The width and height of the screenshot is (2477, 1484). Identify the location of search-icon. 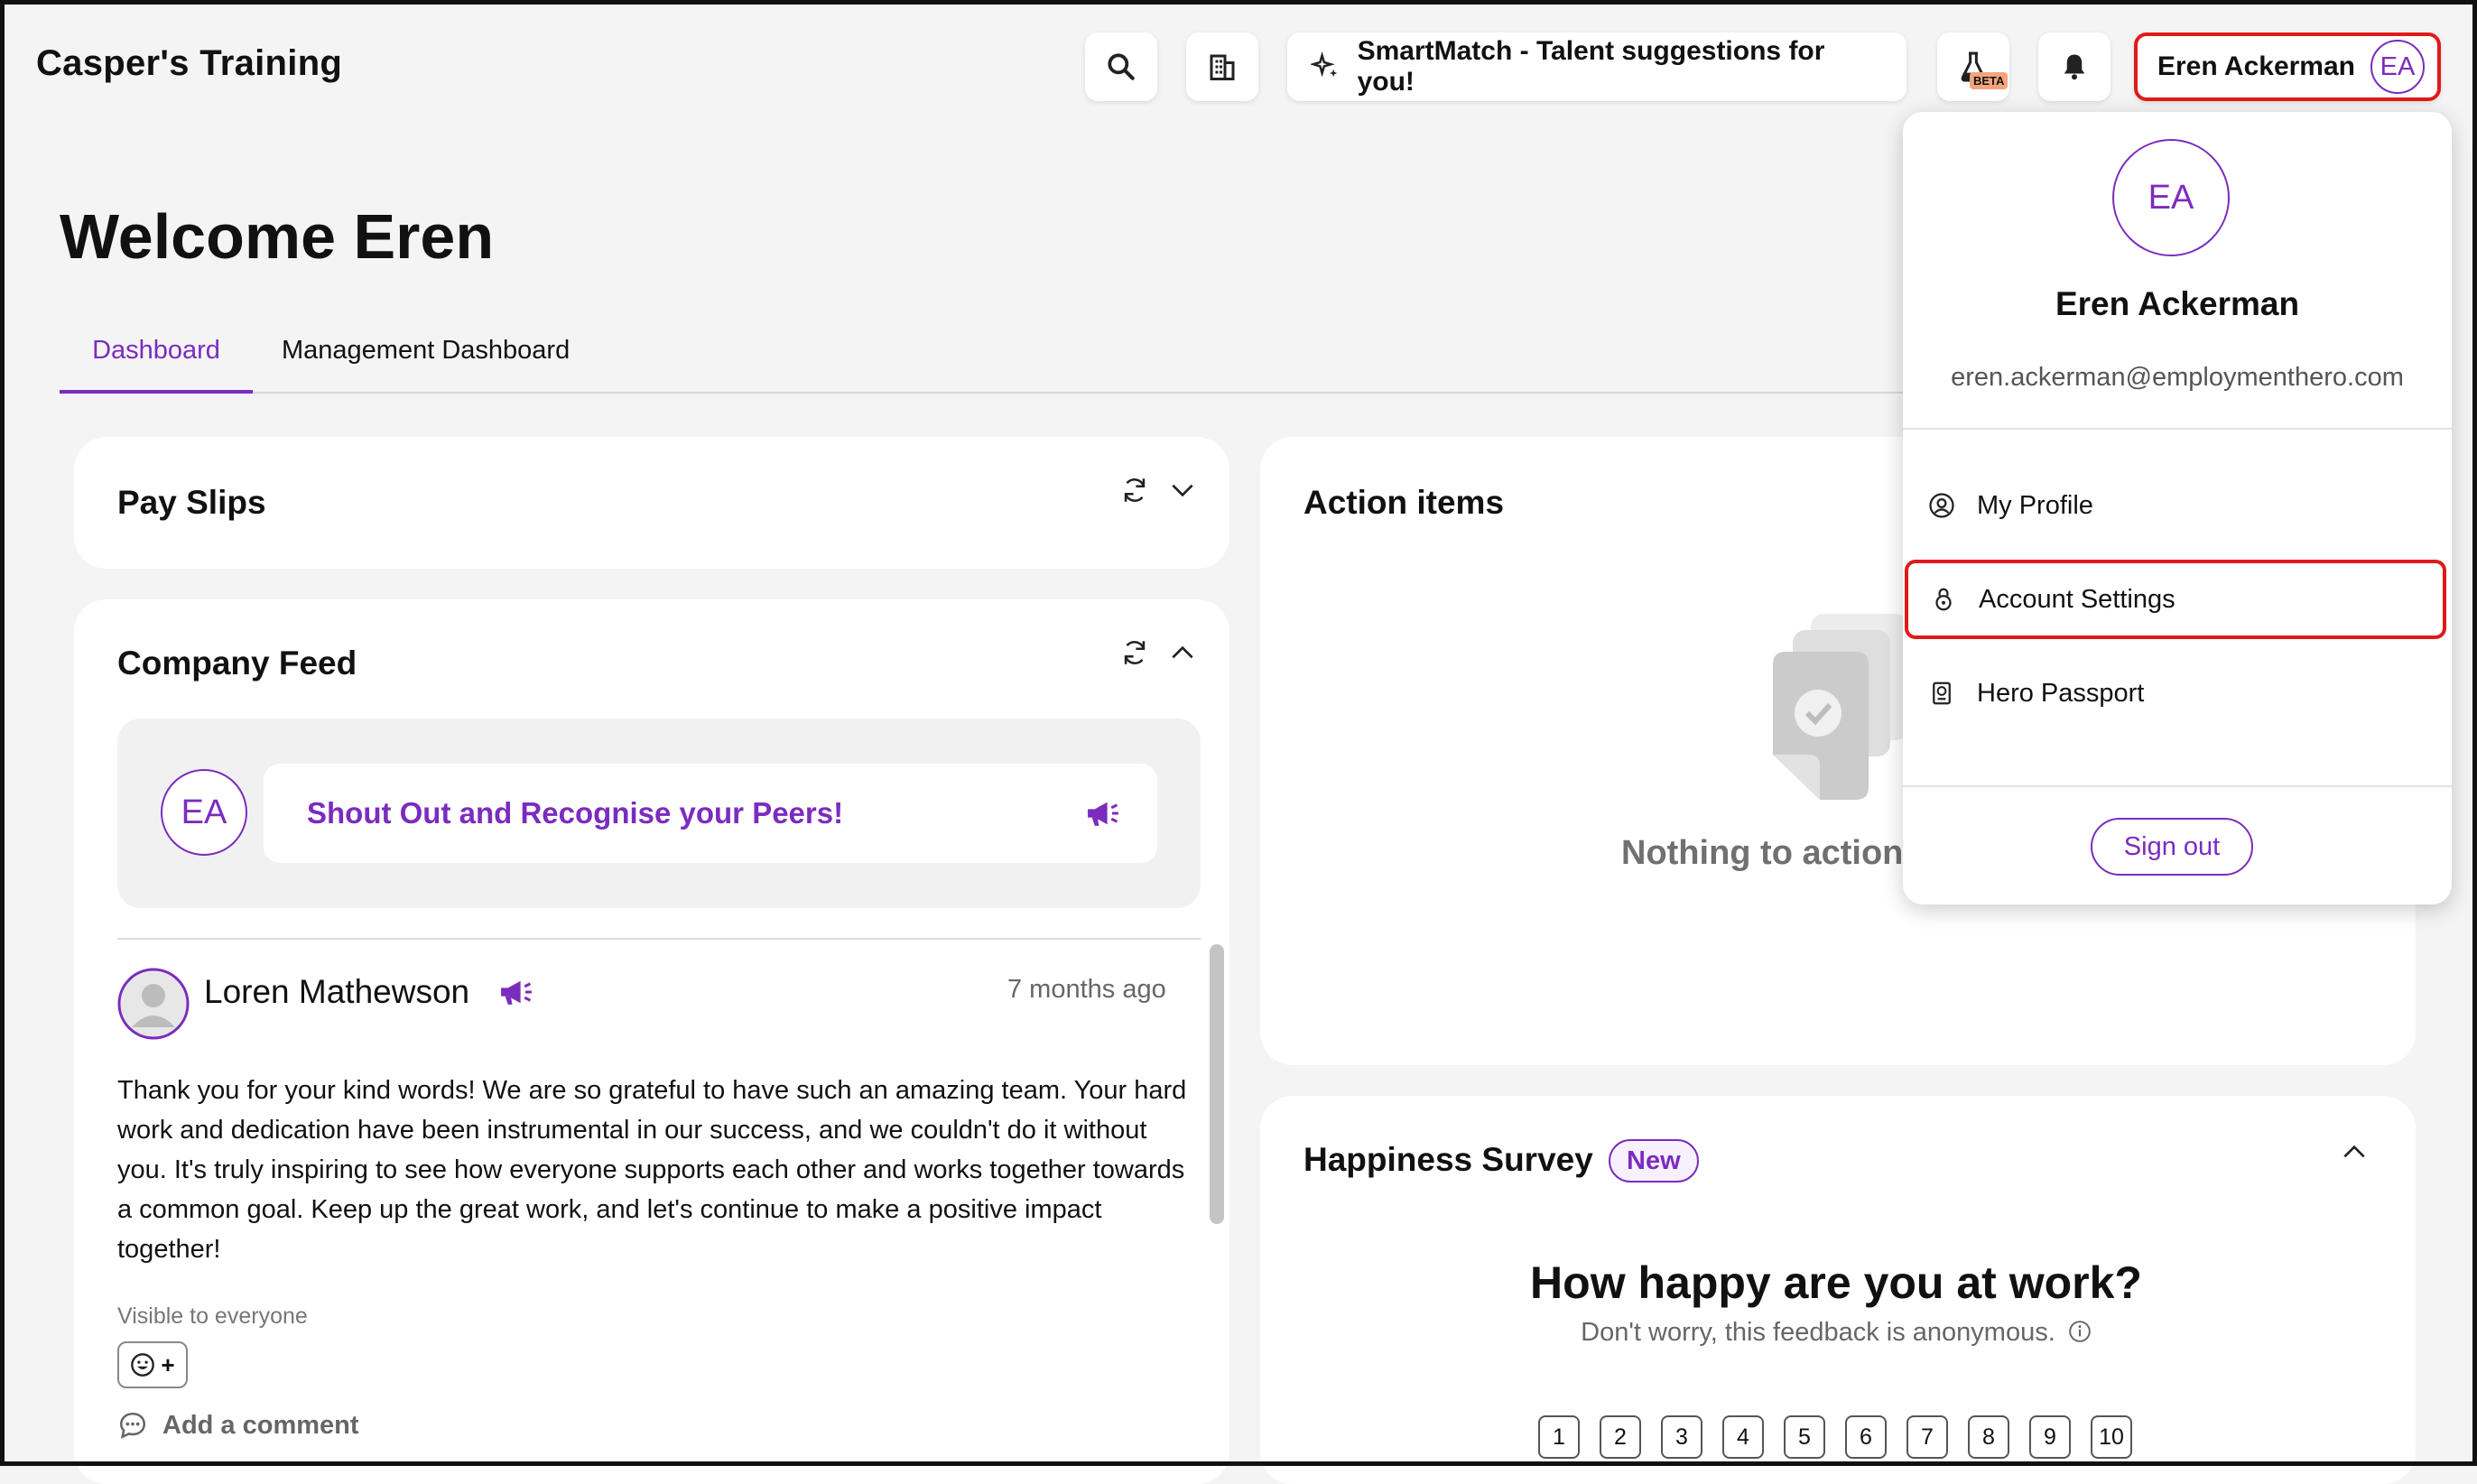
(1121, 66).